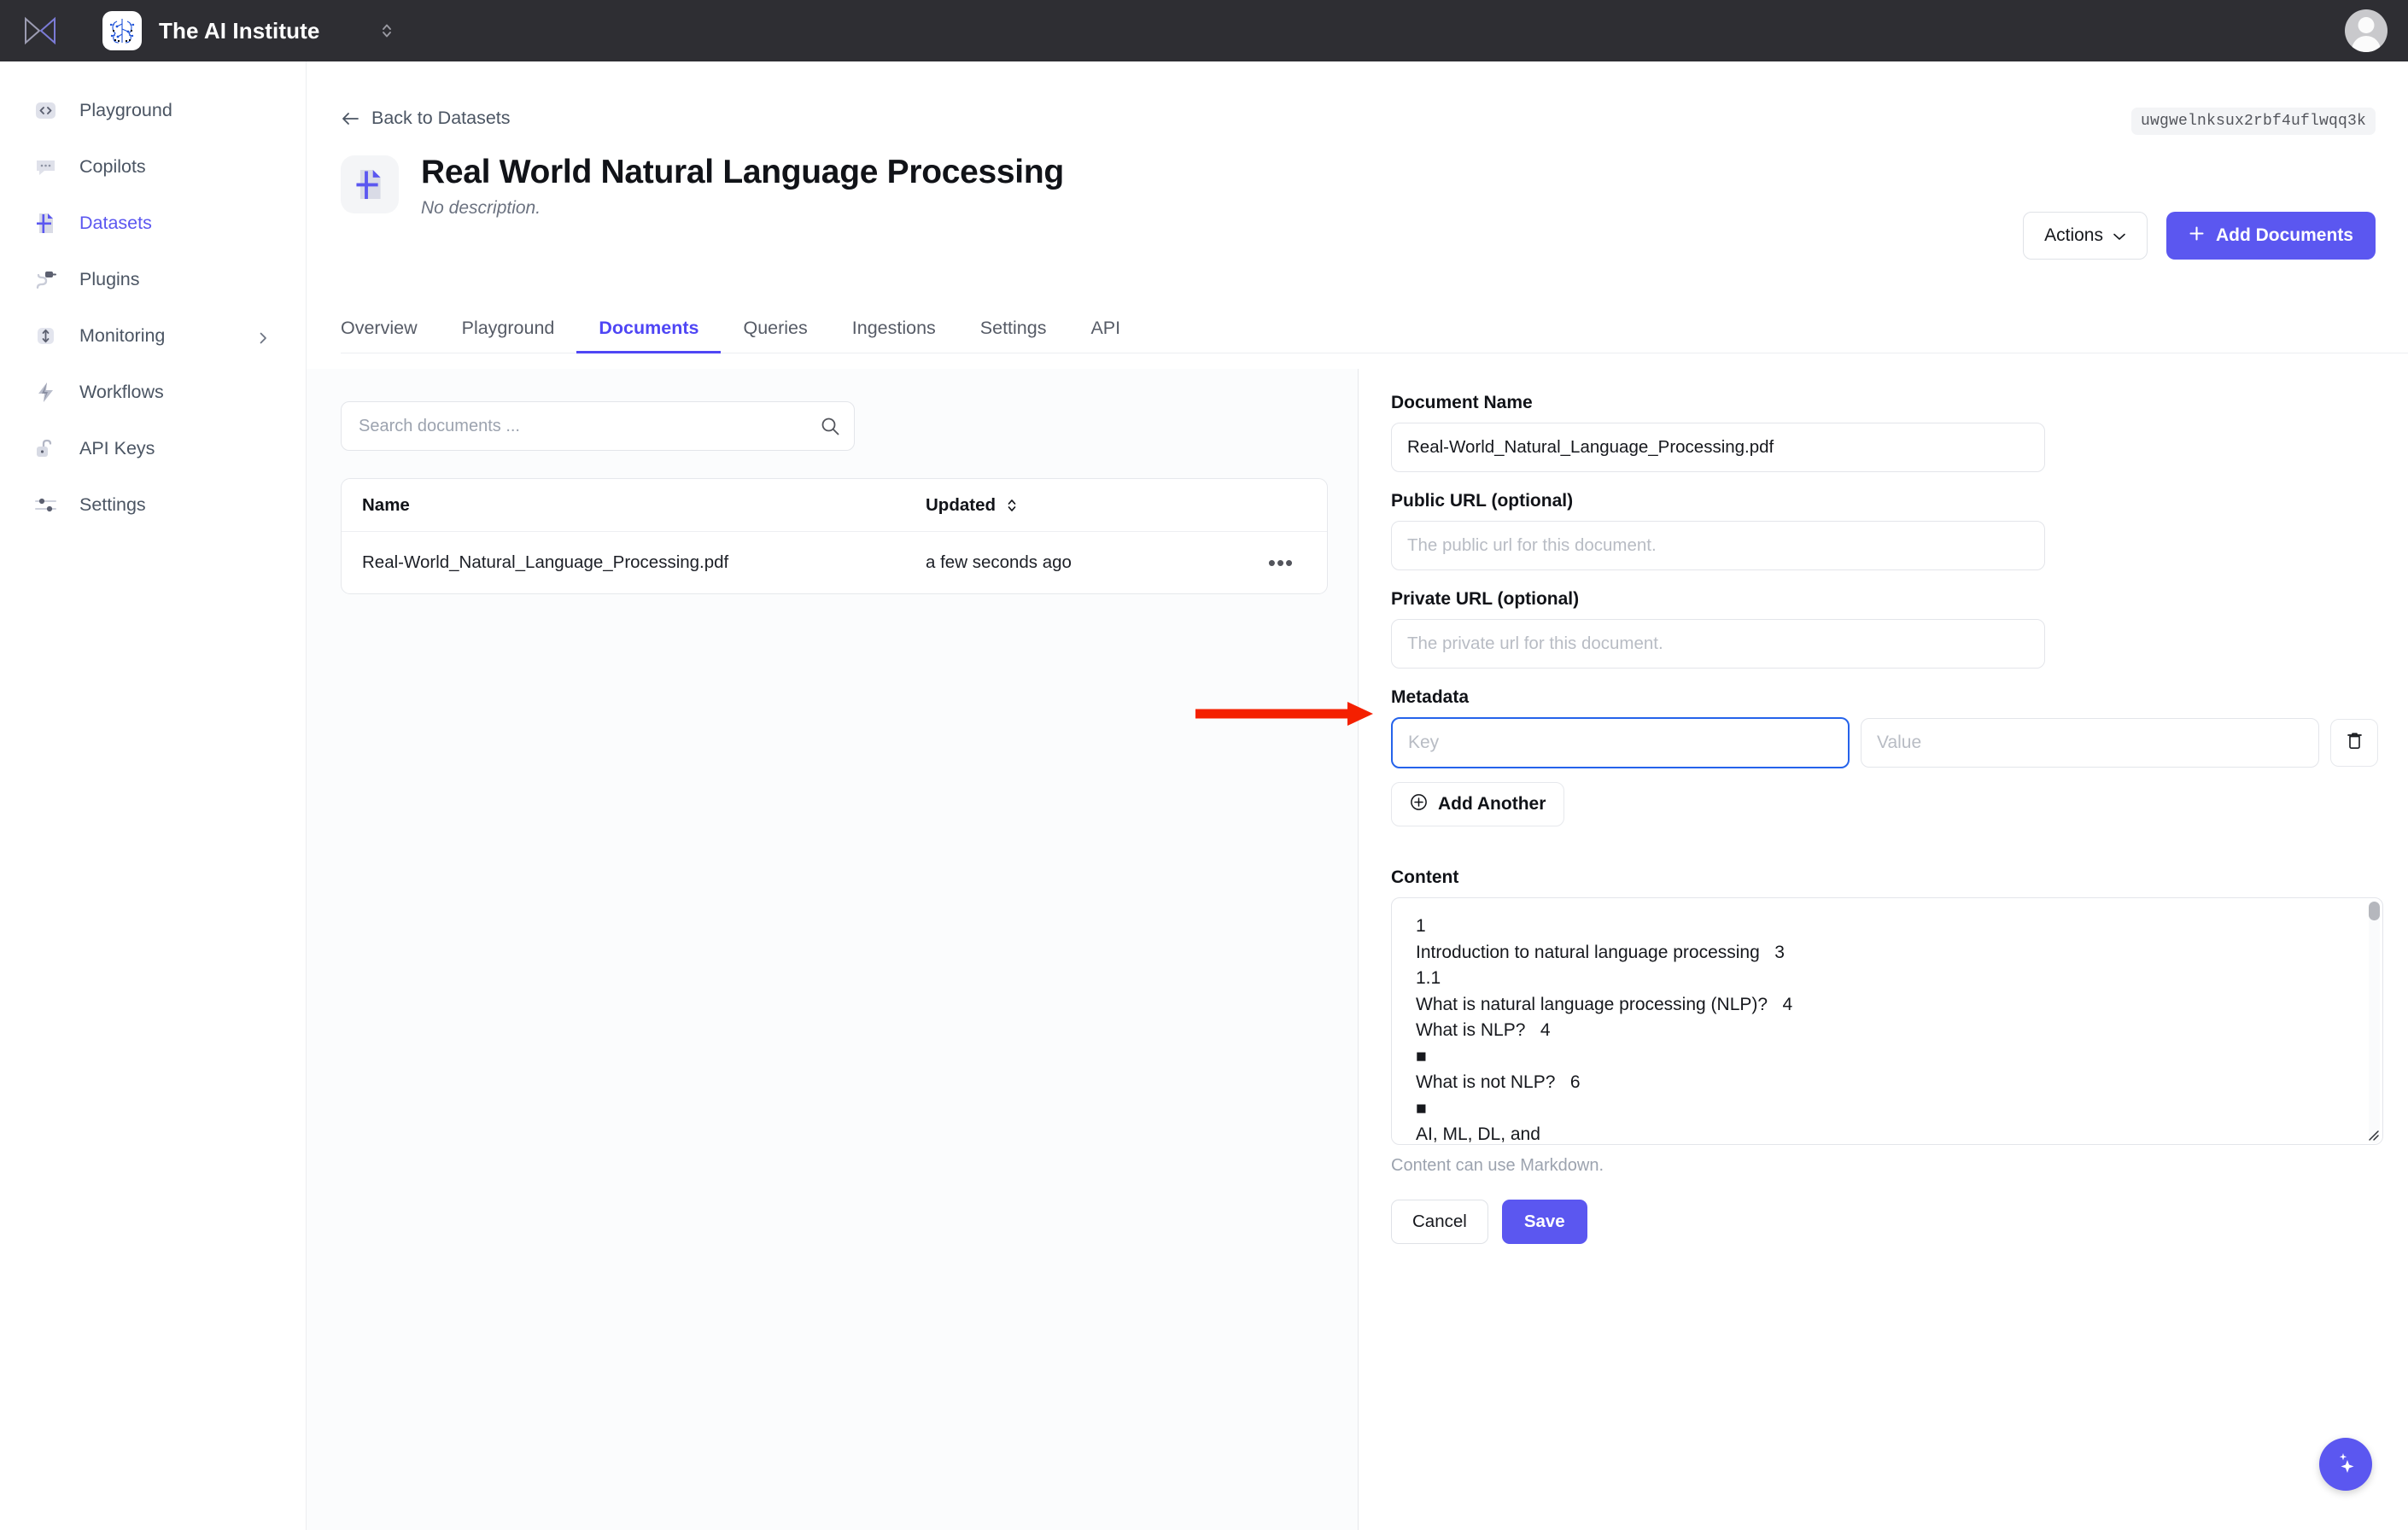  What do you see at coordinates (1116, 506) in the screenshot?
I see `column-header-updated: Updated` at bounding box center [1116, 506].